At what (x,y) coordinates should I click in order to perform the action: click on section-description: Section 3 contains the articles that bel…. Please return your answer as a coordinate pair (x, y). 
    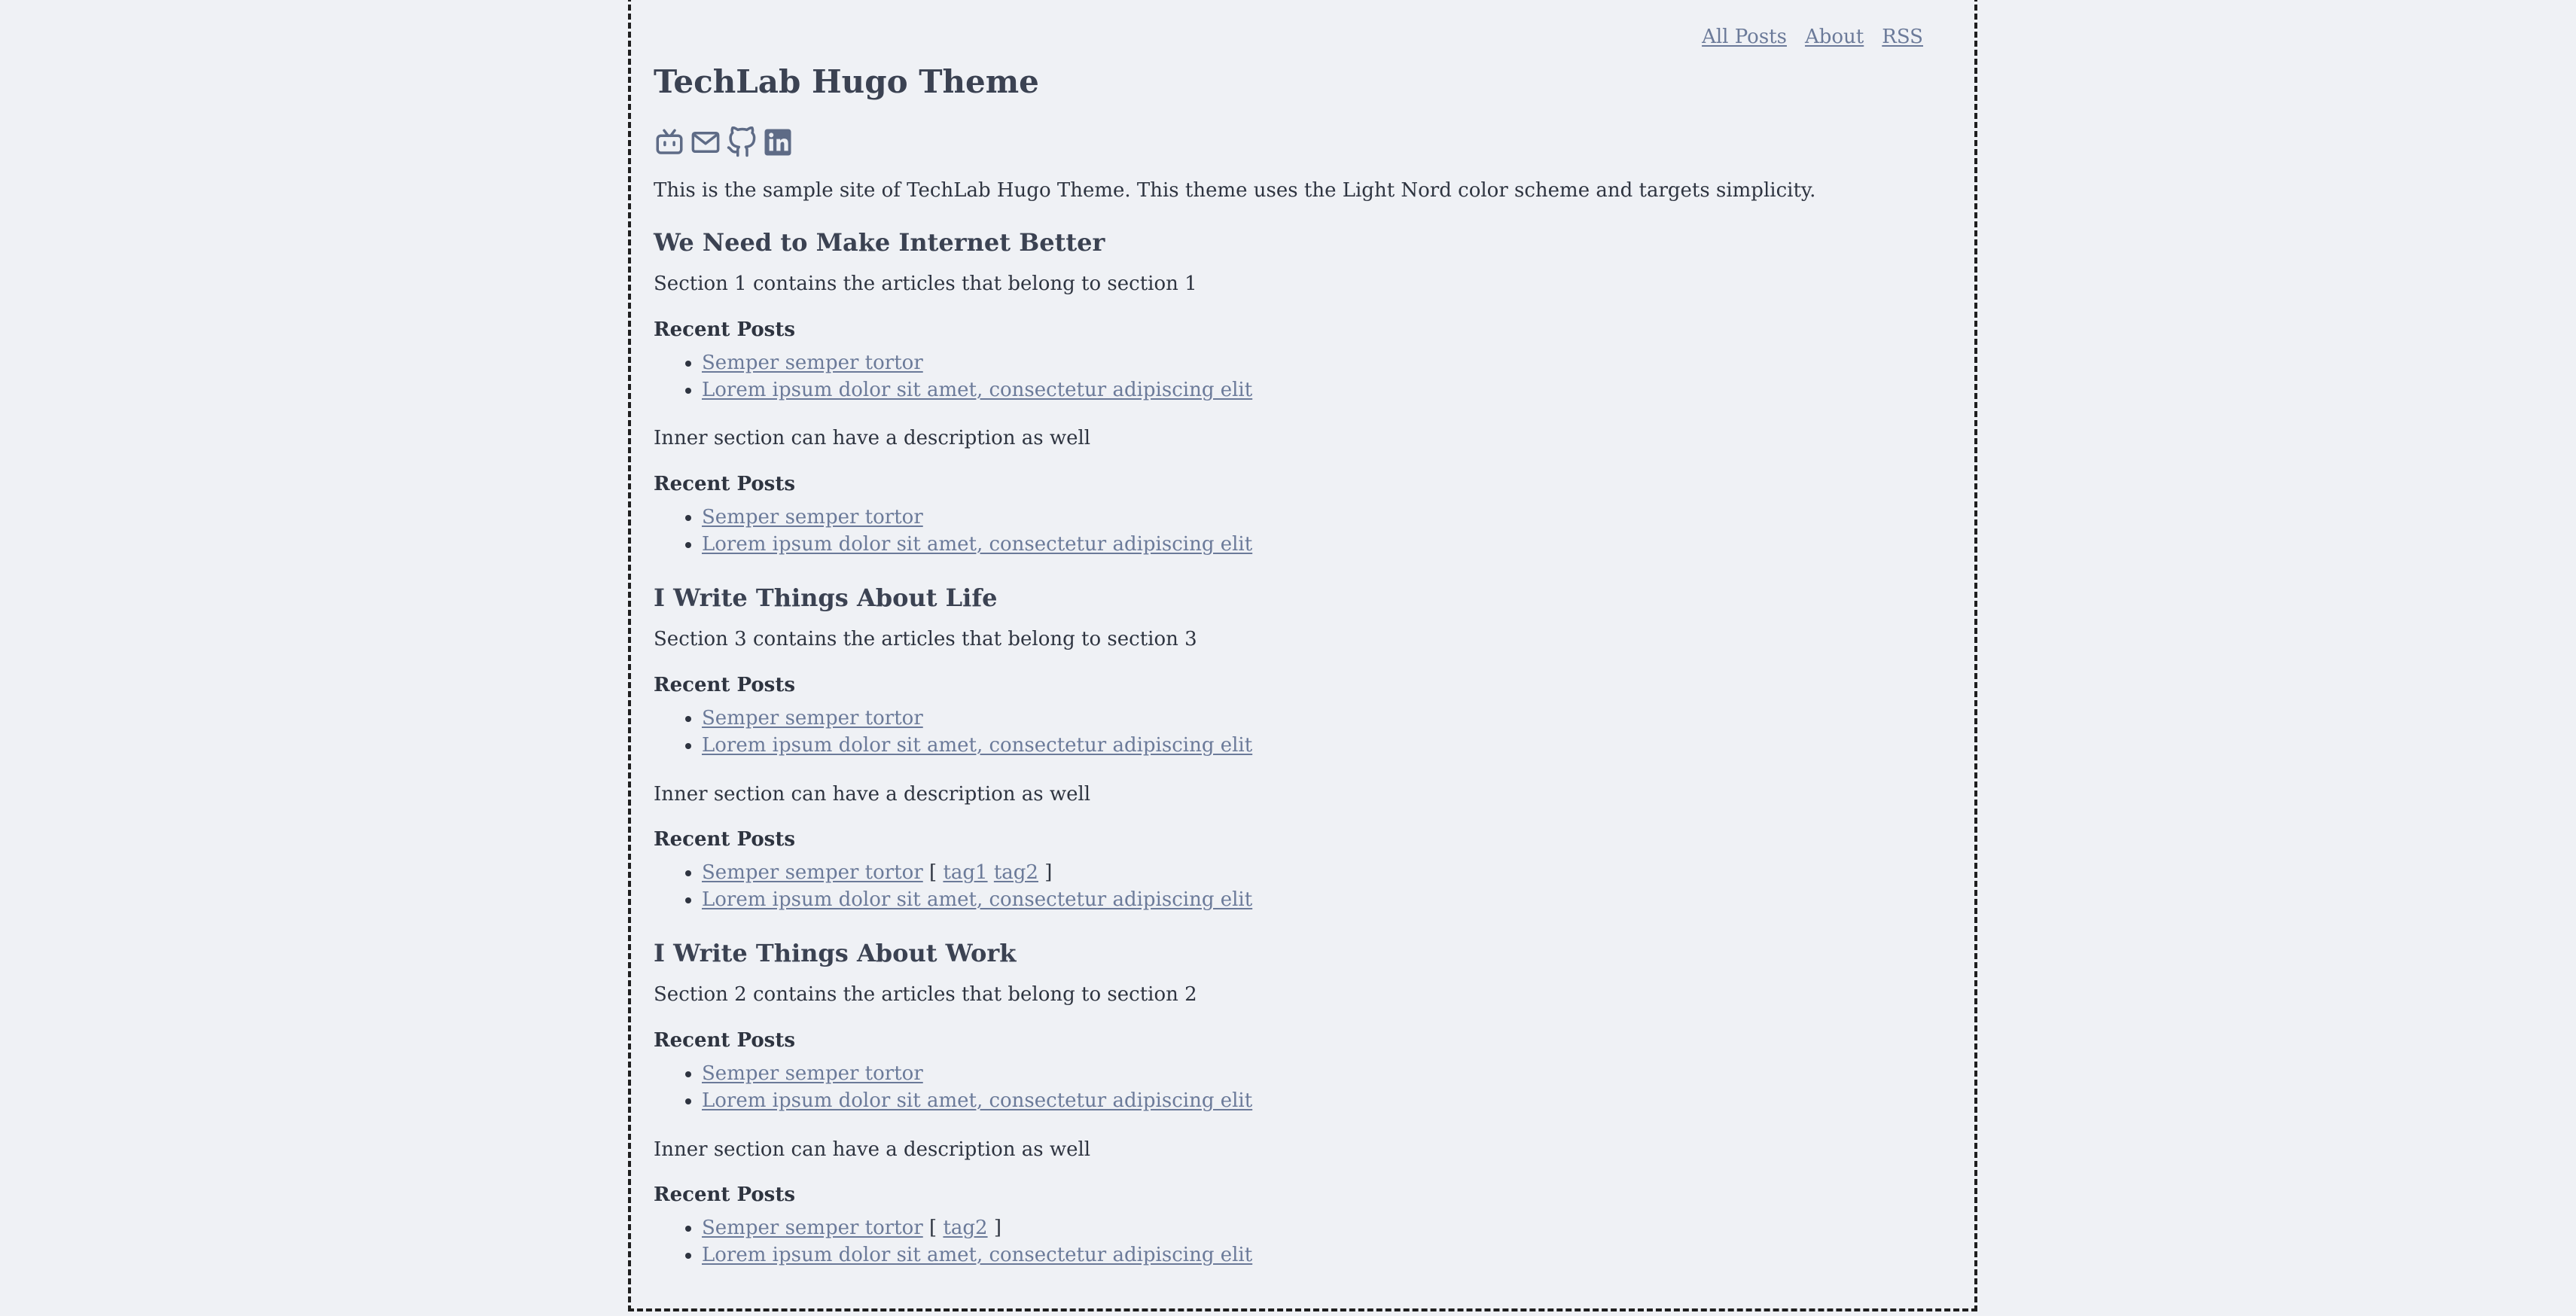
    Looking at the image, I should click on (925, 639).